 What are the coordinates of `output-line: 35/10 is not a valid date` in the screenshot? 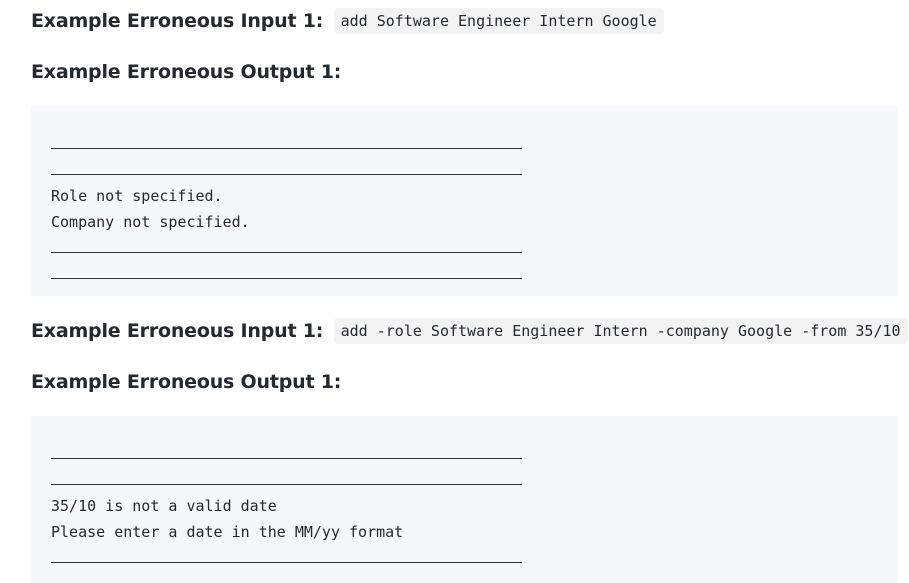 It's located at (164, 506).